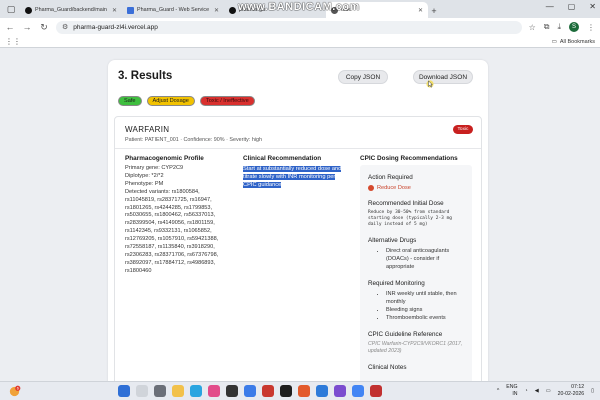  I want to click on menu-icon: ⋮, so click(591, 27).